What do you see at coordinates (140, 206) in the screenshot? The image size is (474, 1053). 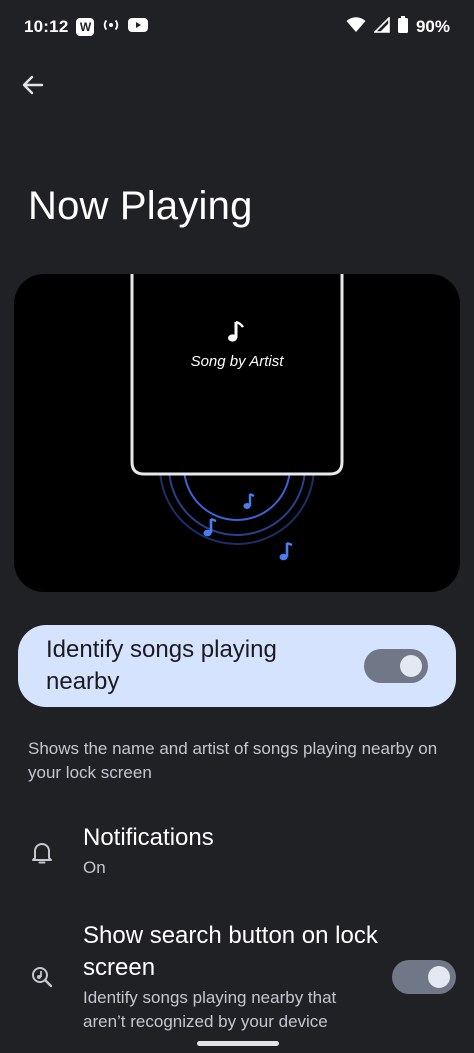 I see `page-title: Now Playing` at bounding box center [140, 206].